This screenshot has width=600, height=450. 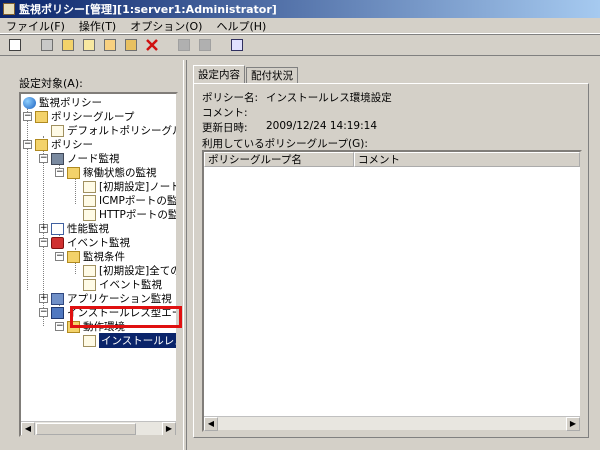 I want to click on title-bar: 監視ポリシー[管理][1:server1:Administrator], so click(x=300, y=9).